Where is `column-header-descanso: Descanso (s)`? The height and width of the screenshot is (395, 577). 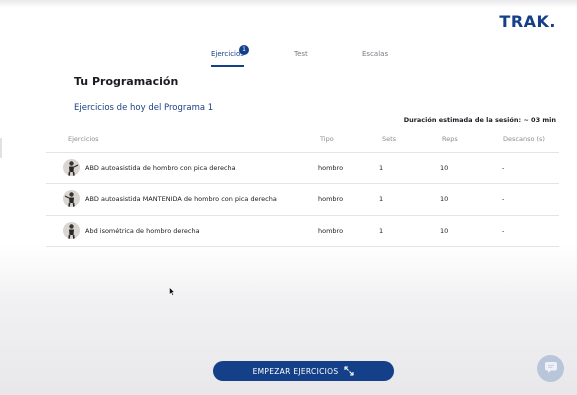
column-header-descanso: Descanso (s) is located at coordinates (524, 139).